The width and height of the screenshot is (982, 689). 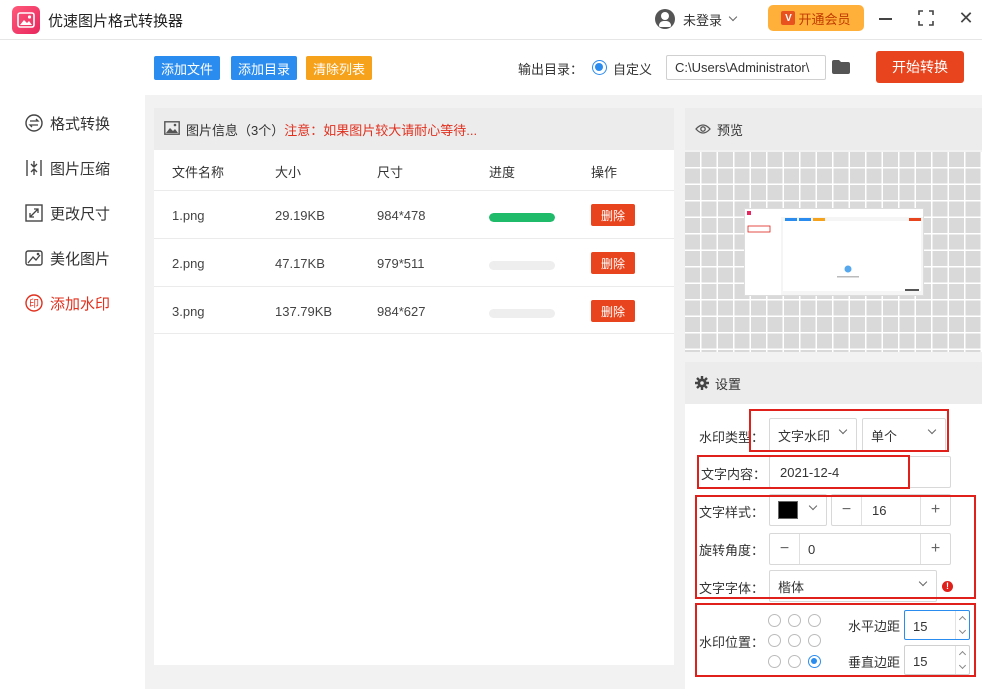 What do you see at coordinates (665, 19) in the screenshot?
I see `user-avatar-icon` at bounding box center [665, 19].